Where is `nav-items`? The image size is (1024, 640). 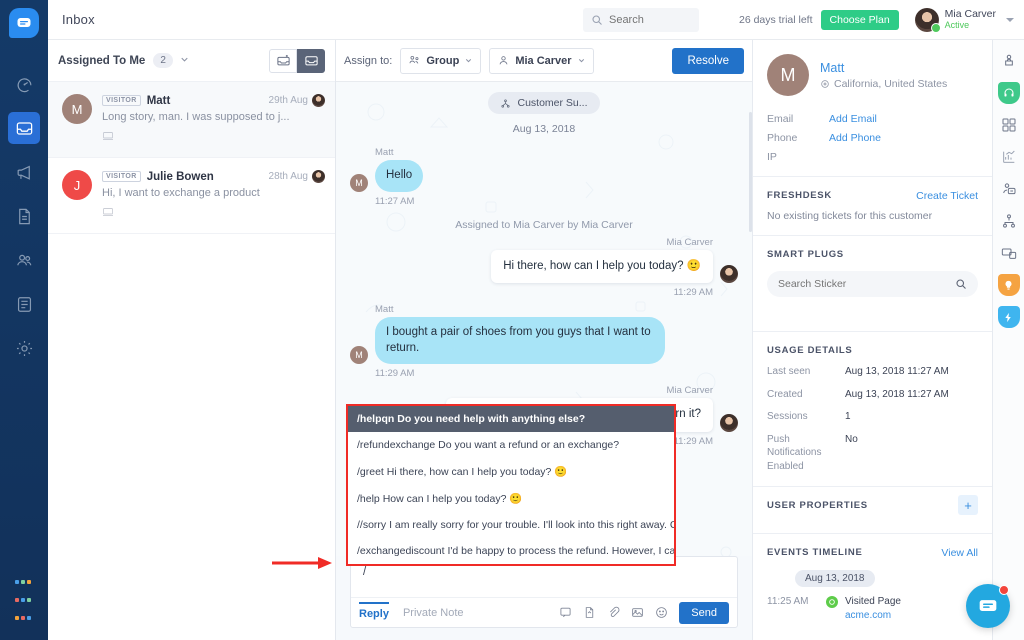 nav-items is located at coordinates (24, 216).